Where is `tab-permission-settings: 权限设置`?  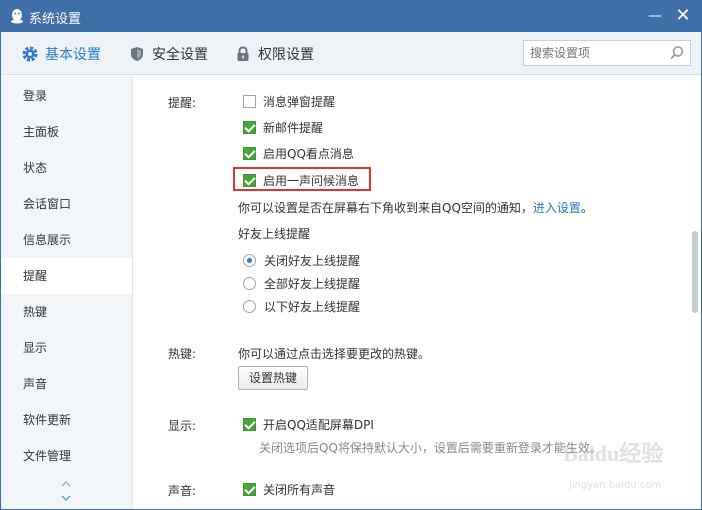 tab-permission-settings: 权限设置 is located at coordinates (274, 54).